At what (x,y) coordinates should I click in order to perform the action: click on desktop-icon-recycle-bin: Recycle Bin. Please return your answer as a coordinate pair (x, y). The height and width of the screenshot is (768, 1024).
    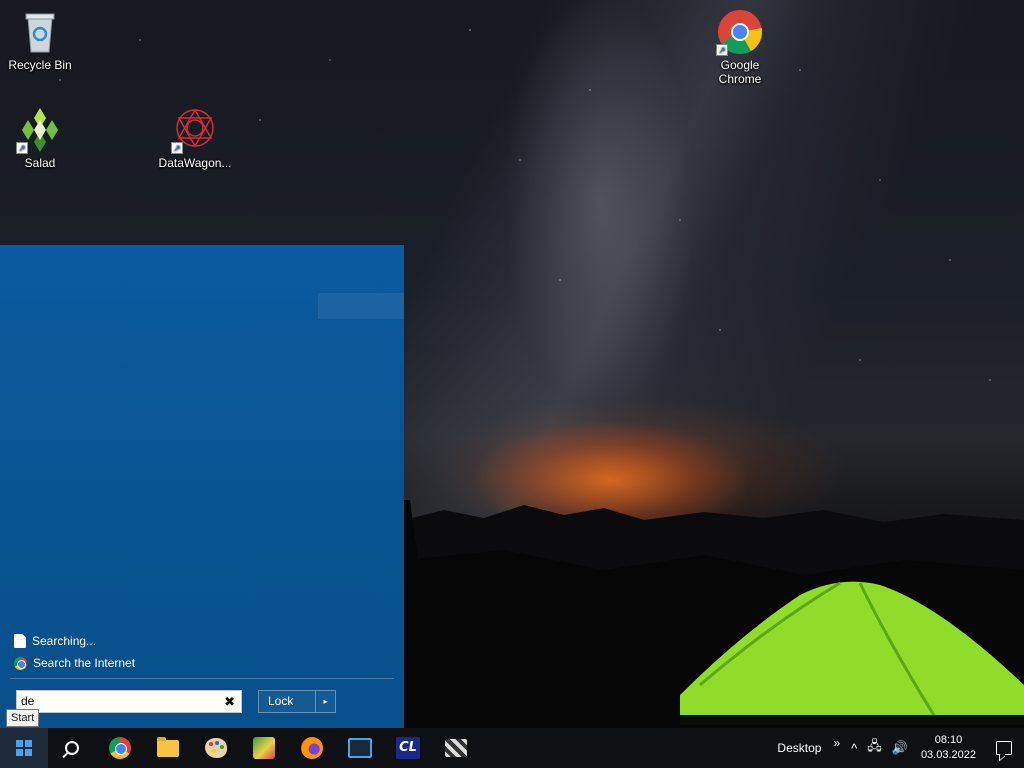
    Looking at the image, I should click on (40, 40).